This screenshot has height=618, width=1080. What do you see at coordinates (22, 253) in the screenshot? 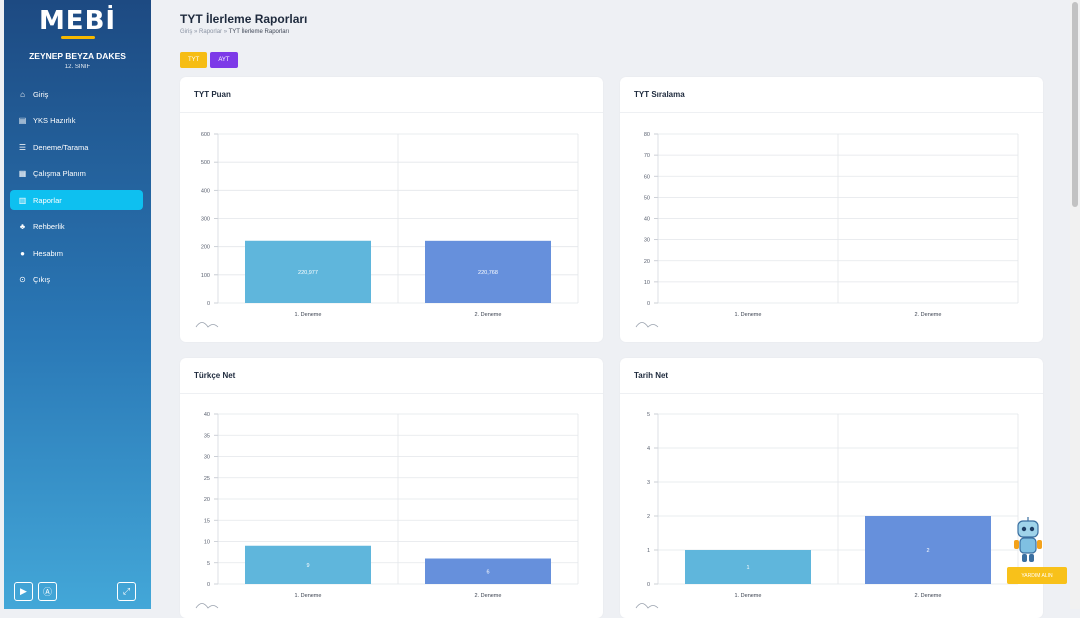
I see `user-icon: ●` at bounding box center [22, 253].